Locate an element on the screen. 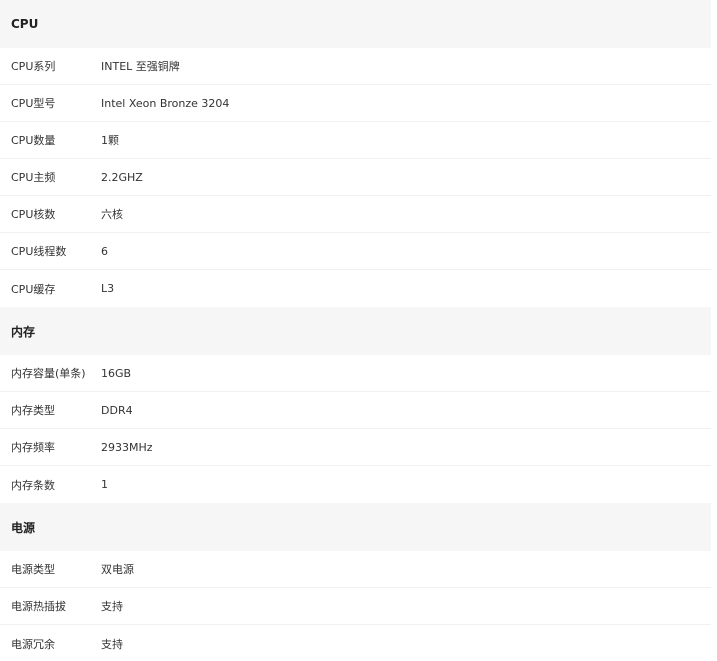 The height and width of the screenshot is (661, 717). spec-row: CPU核数 六核 is located at coordinates (355, 214).